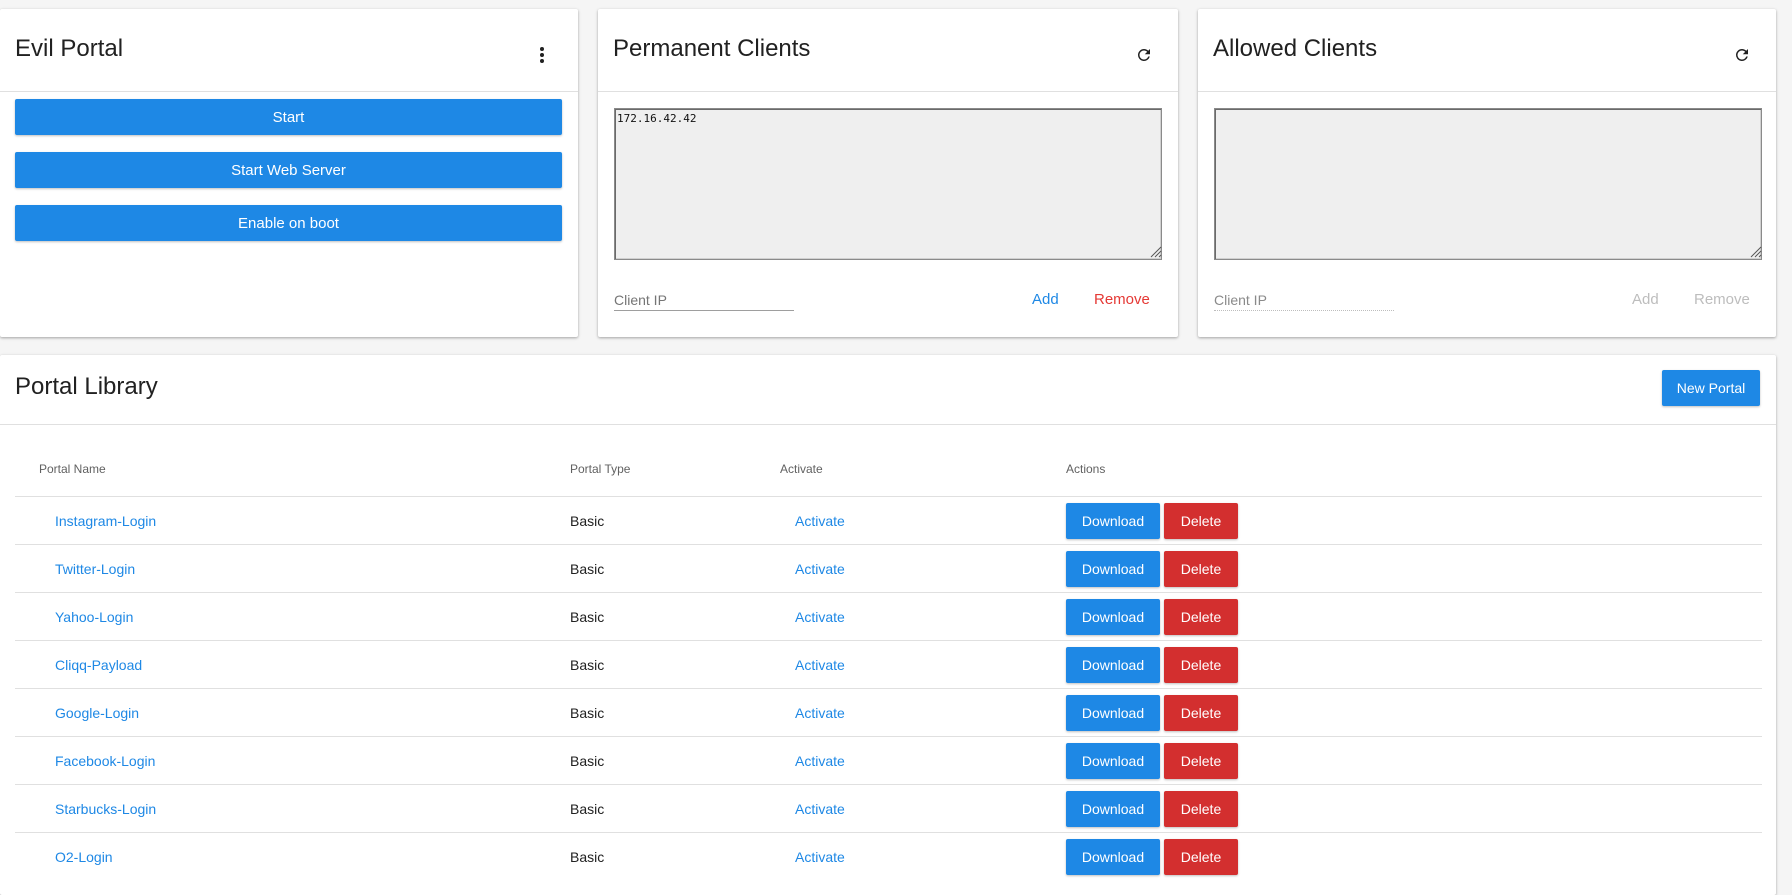 This screenshot has height=895, width=1792. What do you see at coordinates (84, 857) in the screenshot?
I see `portal-name-link: O2-Login` at bounding box center [84, 857].